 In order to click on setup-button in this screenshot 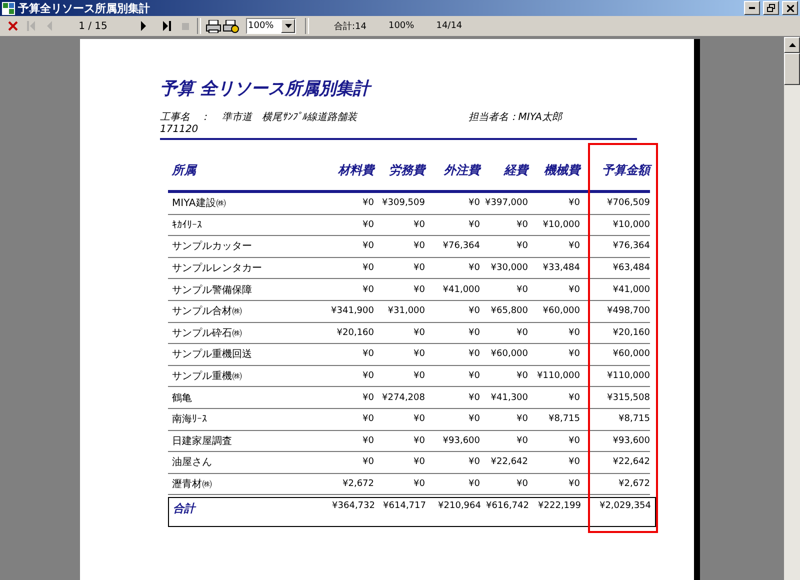, I will do `click(231, 26)`.